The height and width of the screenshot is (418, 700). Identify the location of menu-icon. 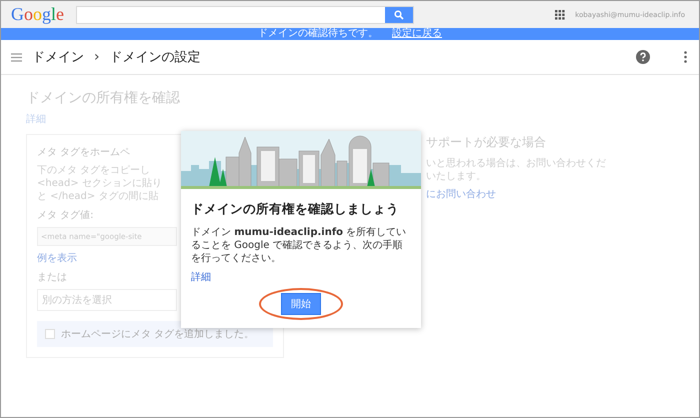
(16, 57).